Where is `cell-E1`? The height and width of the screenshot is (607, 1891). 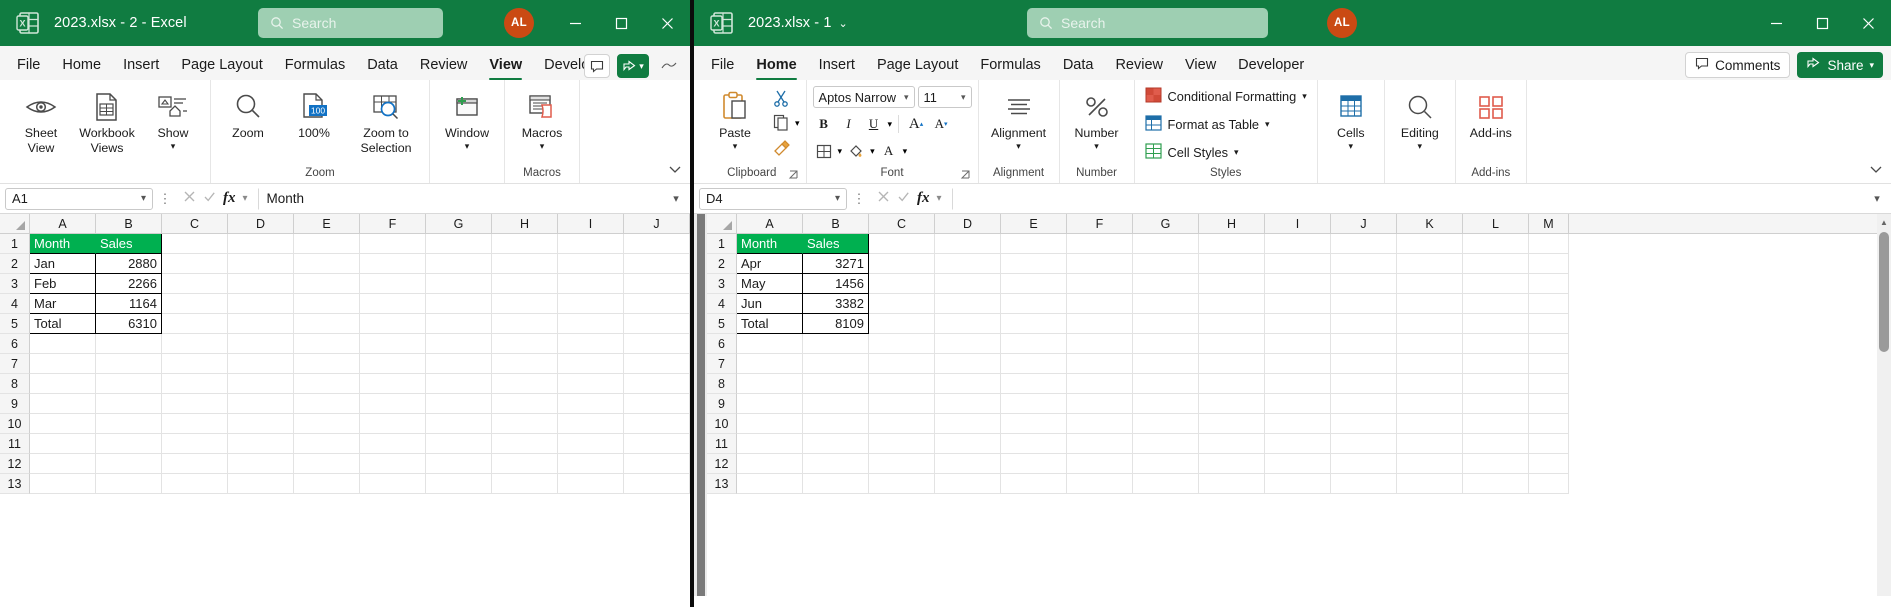 cell-E1 is located at coordinates (1034, 244).